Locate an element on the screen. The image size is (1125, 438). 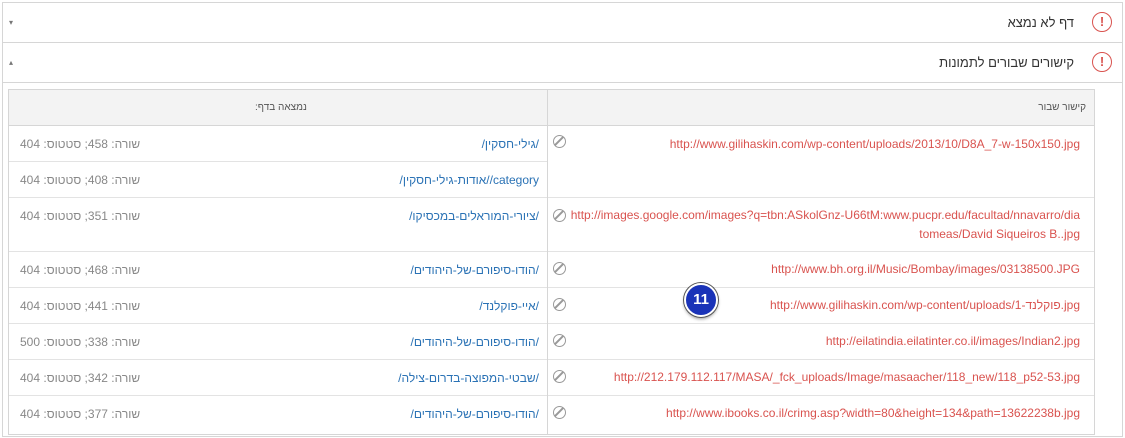
table-row: שורה: 458; סטטוס: 404 /גילי-חסקין/ is located at coordinates (278, 144).